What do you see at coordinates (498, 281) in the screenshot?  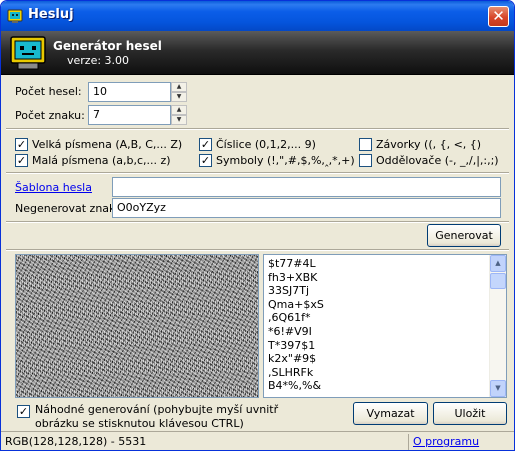 I see `scroll-thumb` at bounding box center [498, 281].